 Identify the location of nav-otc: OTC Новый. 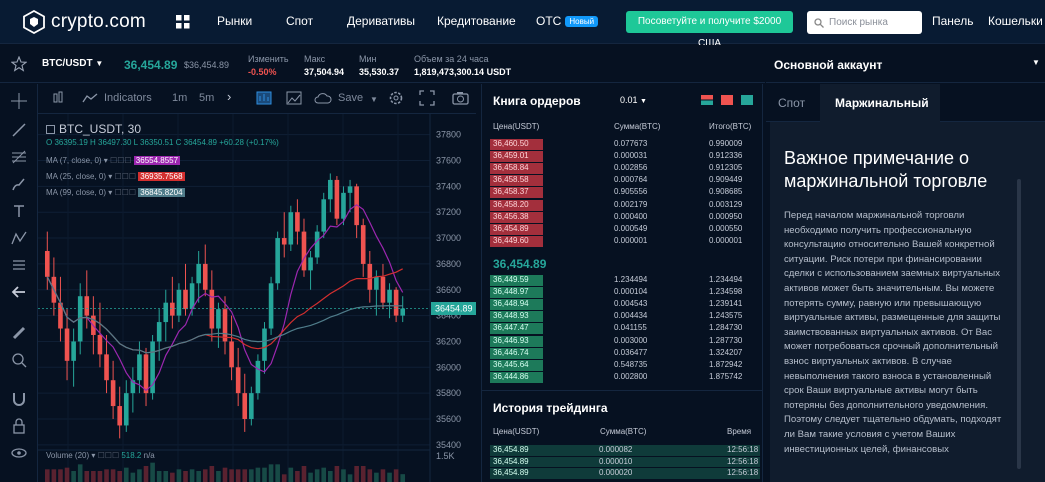
(567, 21).